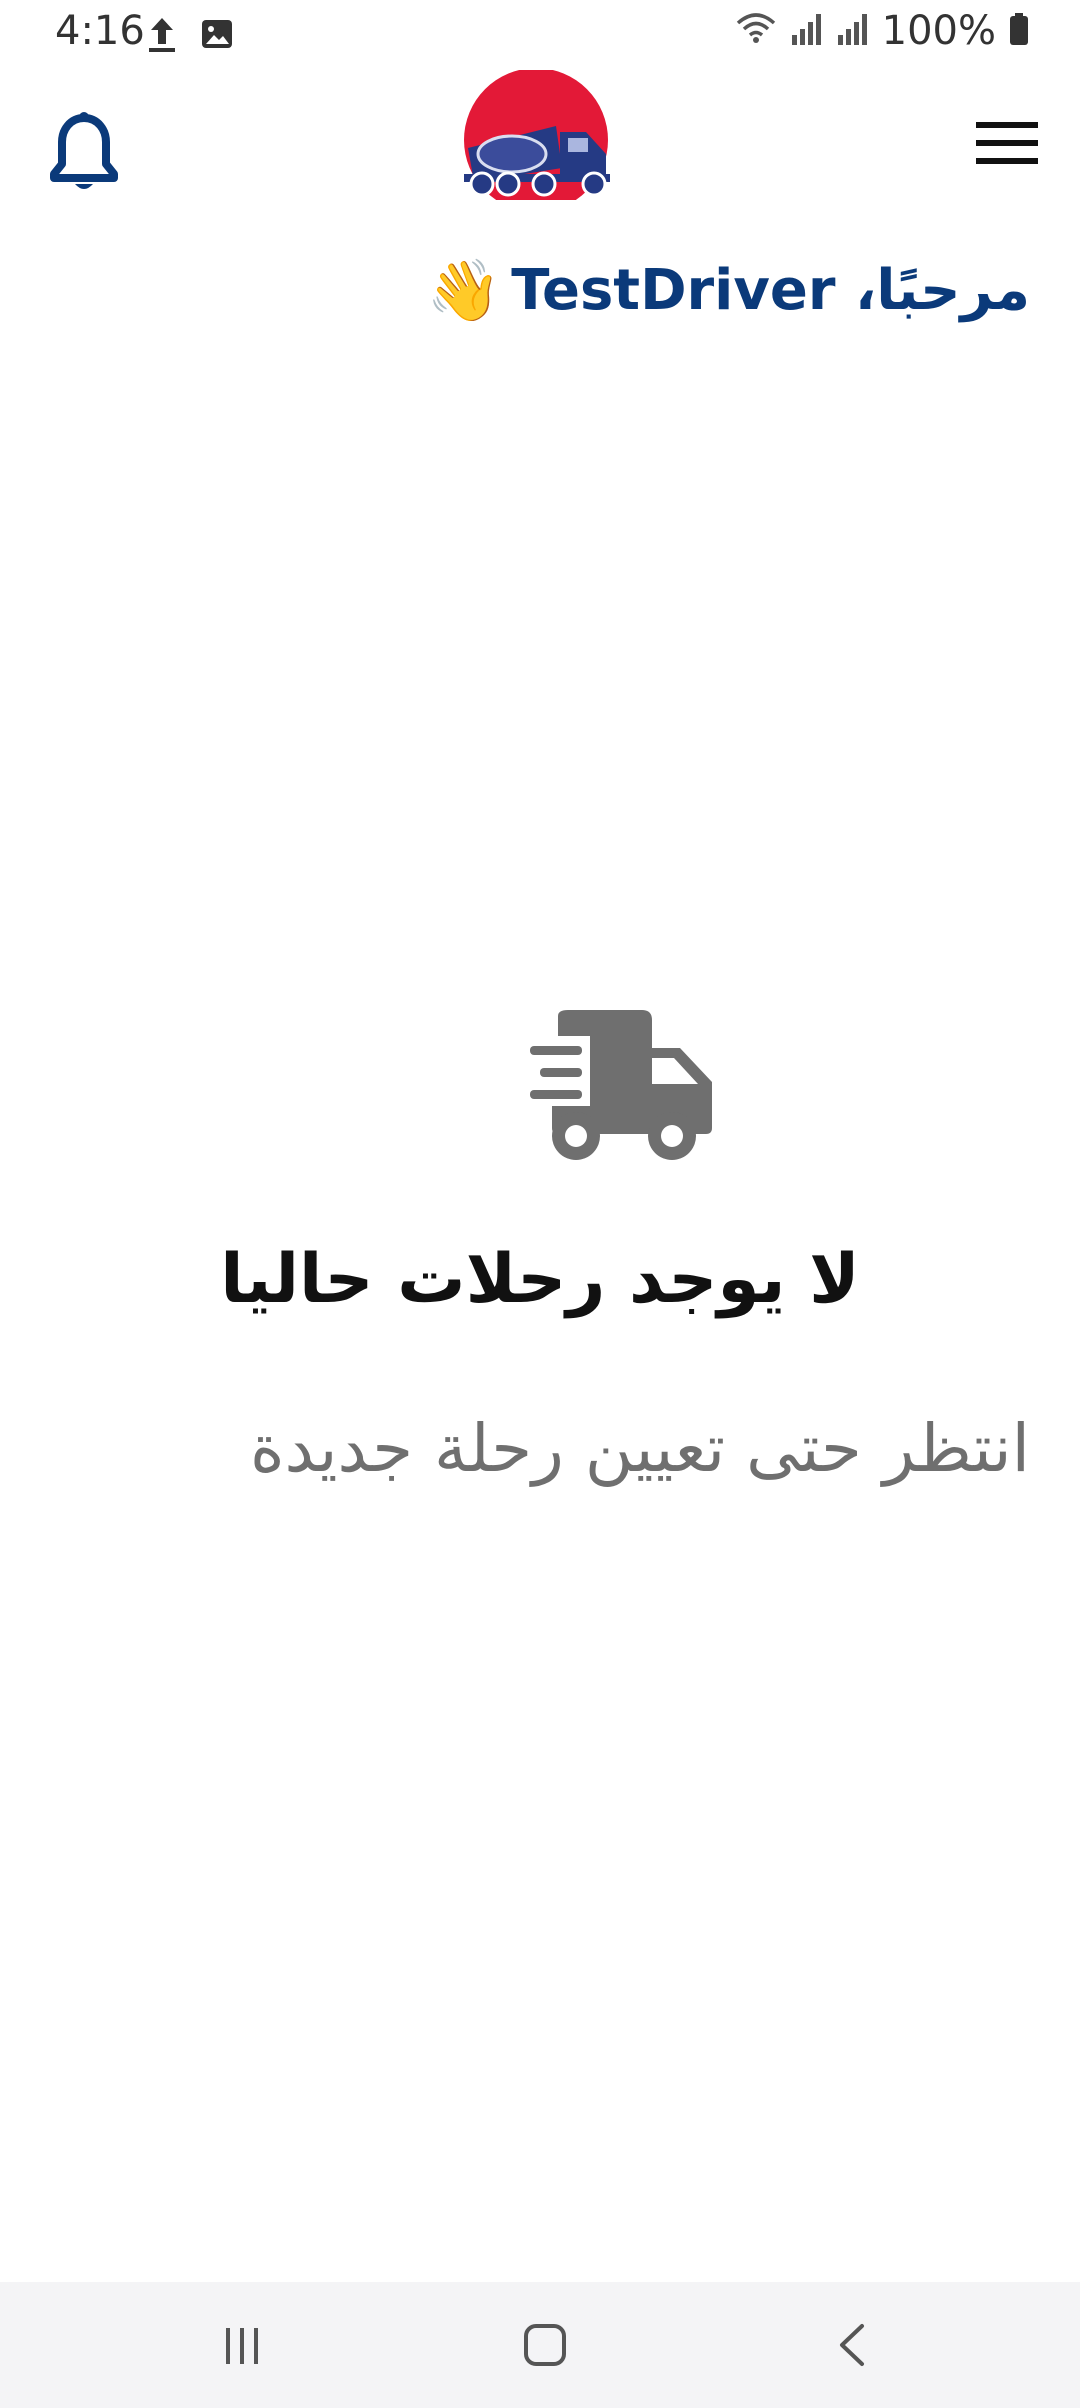  I want to click on home-icon, so click(545, 2347).